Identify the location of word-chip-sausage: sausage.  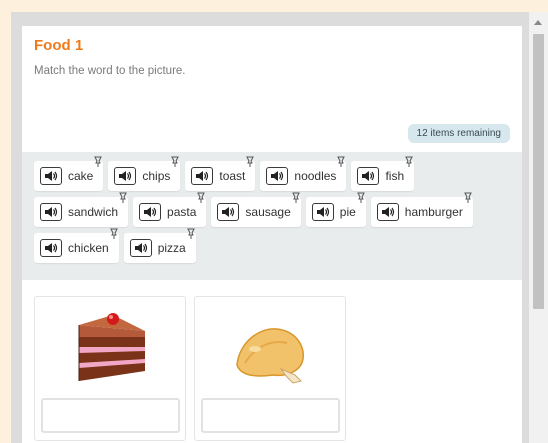
(256, 209).